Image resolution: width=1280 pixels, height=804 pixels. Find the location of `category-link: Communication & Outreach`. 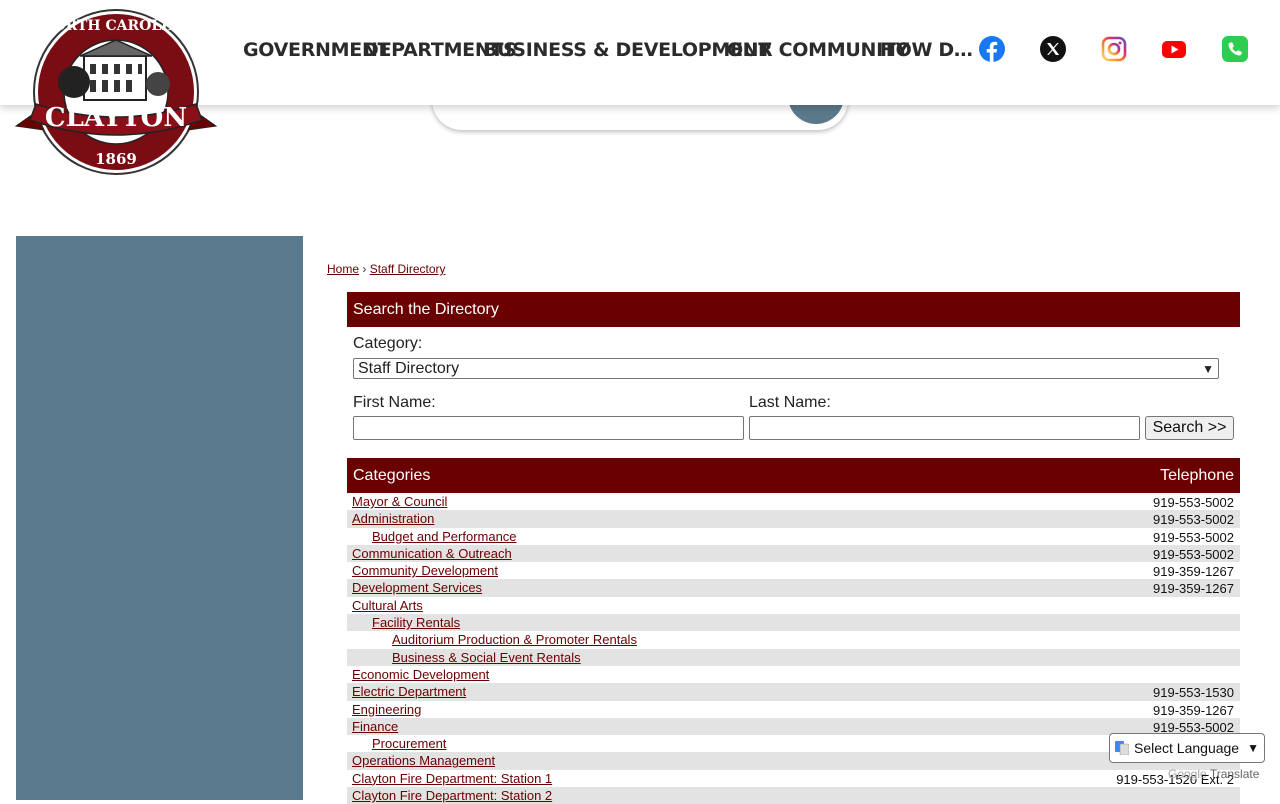

category-link: Communication & Outreach is located at coordinates (432, 553).